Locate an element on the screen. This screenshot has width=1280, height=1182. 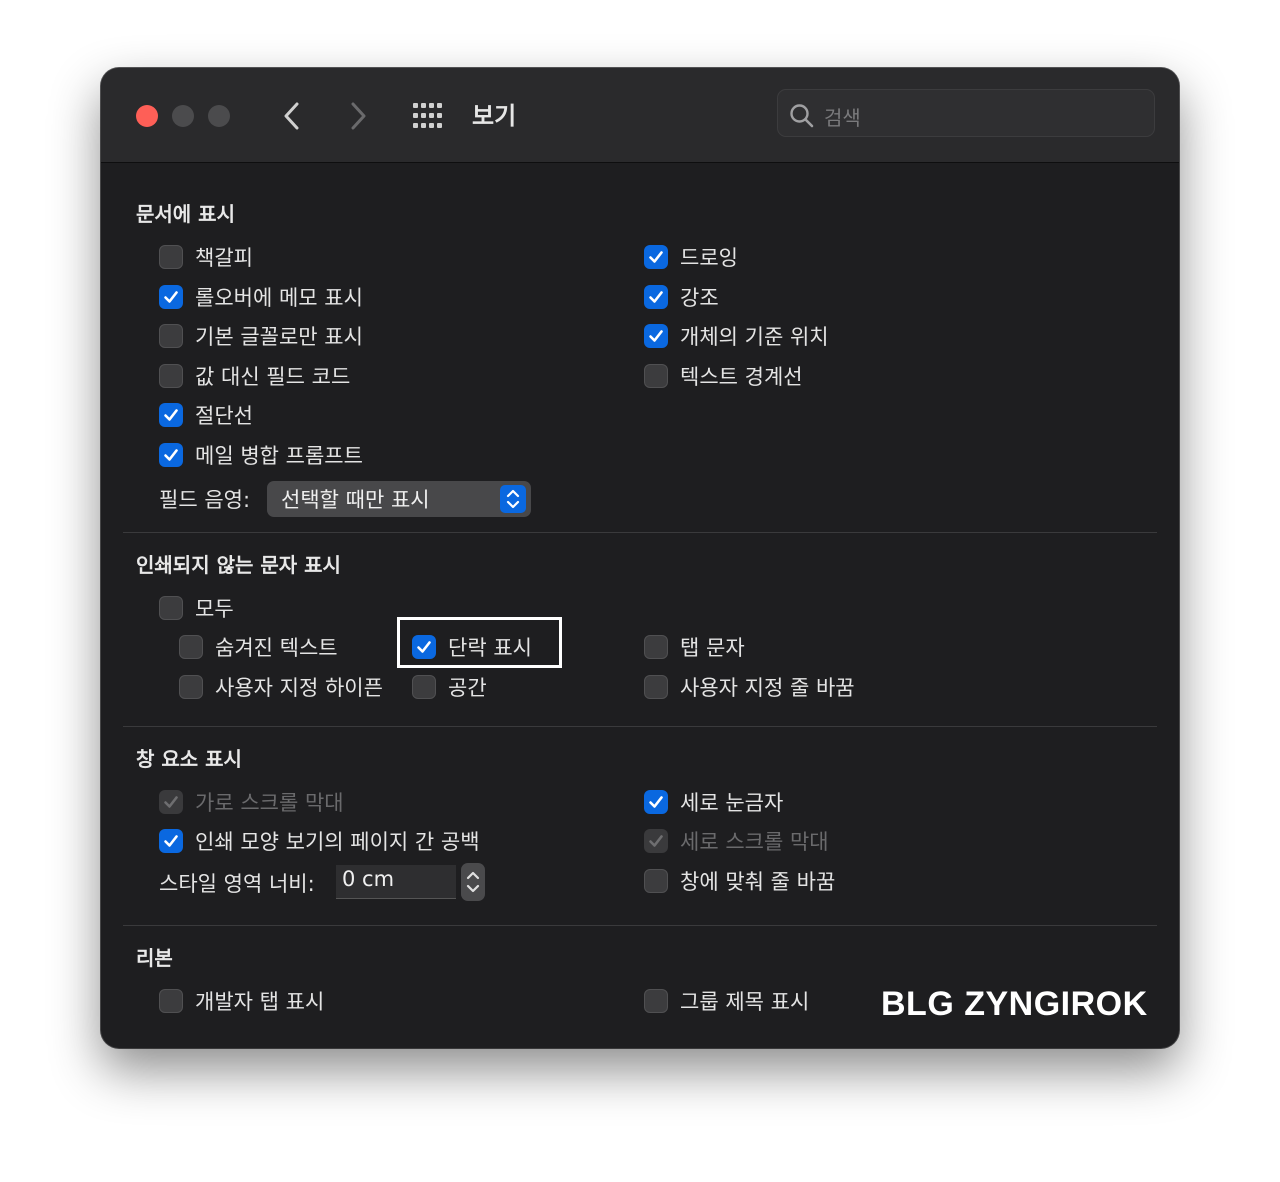
checkbox-label: 책갈피 is located at coordinates (224, 258).